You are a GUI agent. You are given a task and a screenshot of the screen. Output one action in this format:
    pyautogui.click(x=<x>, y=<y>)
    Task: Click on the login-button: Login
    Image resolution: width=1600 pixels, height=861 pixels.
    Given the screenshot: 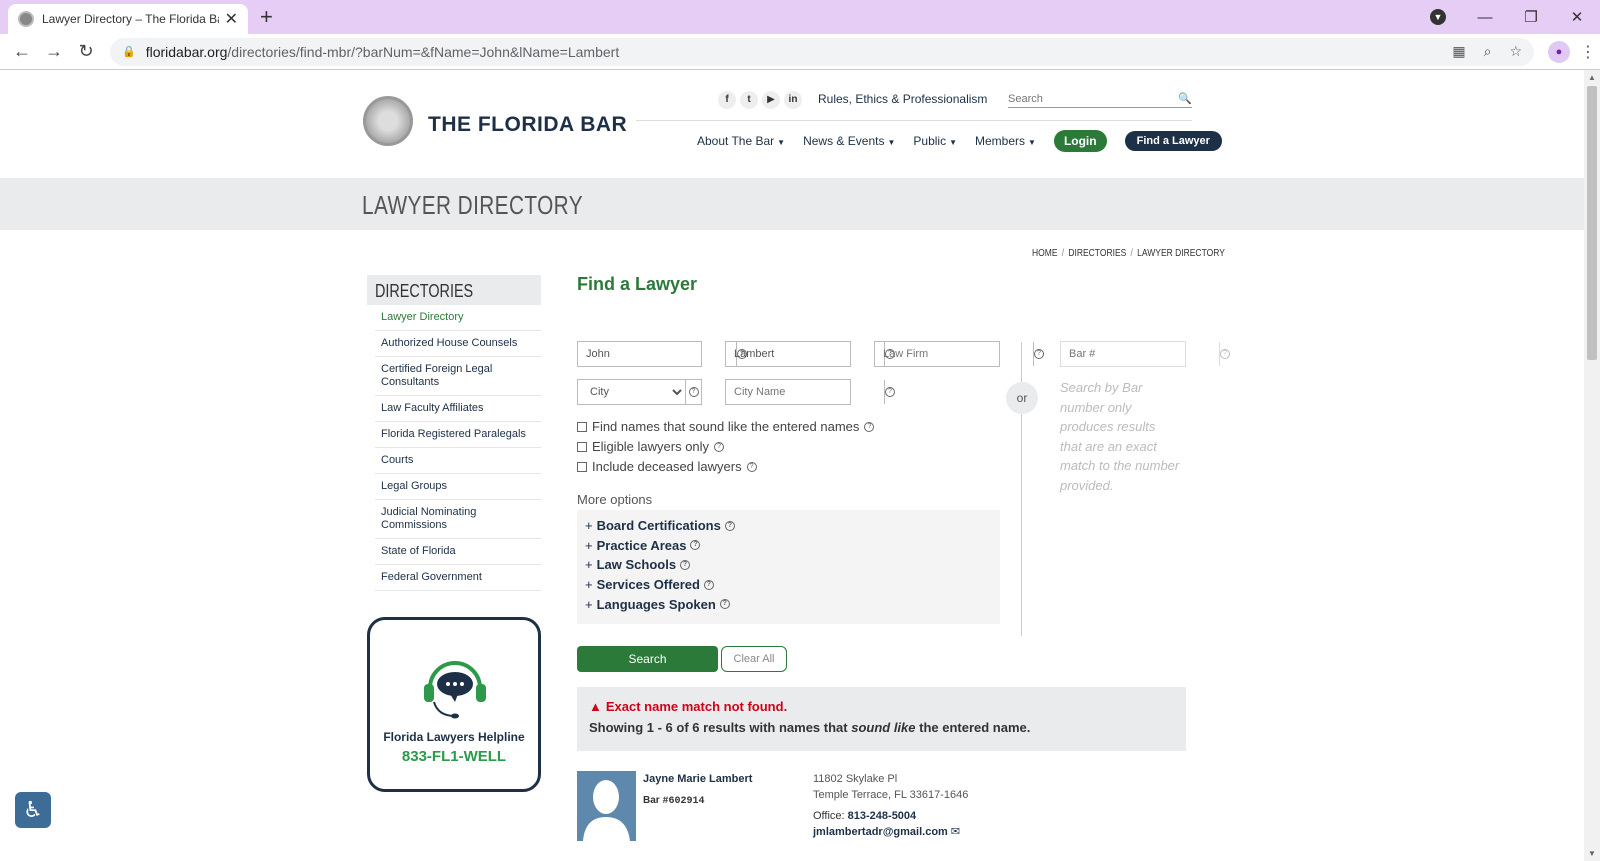 What is the action you would take?
    pyautogui.click(x=1080, y=141)
    